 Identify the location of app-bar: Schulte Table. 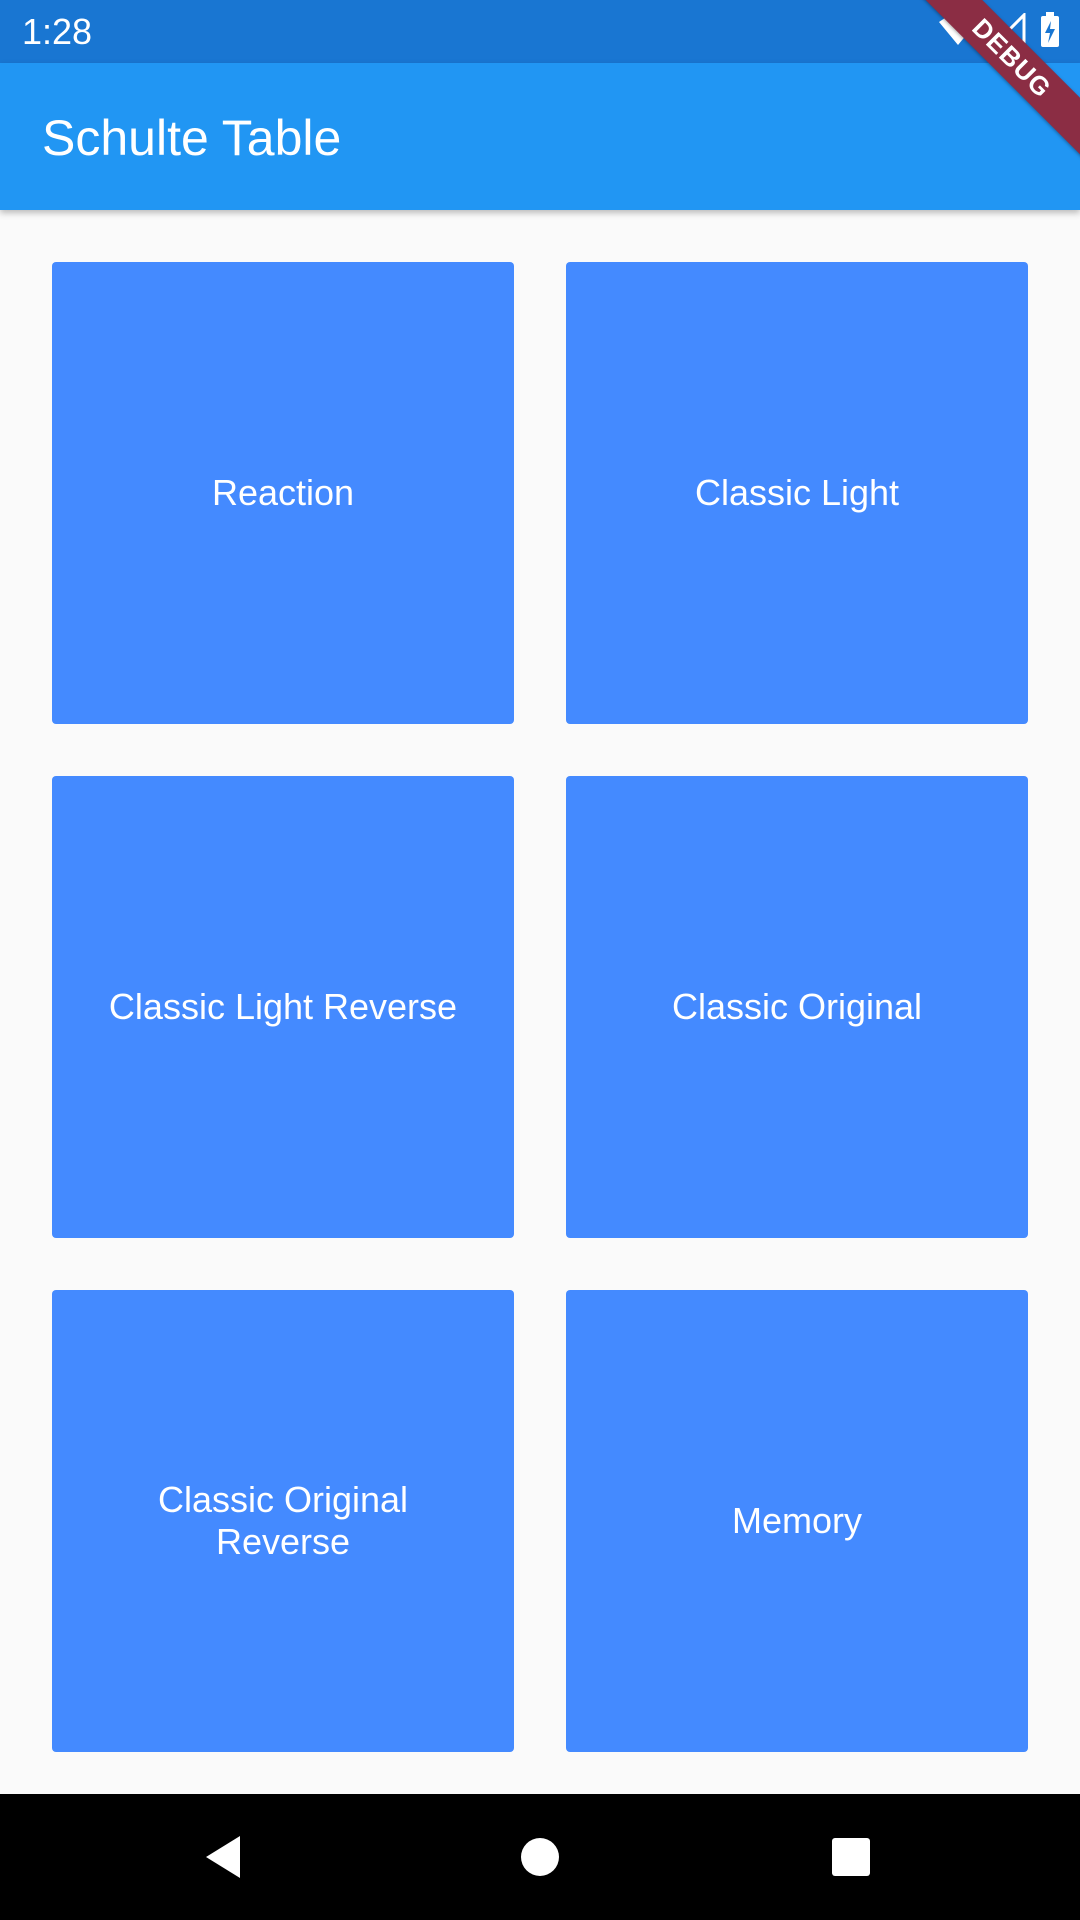
(540, 136).